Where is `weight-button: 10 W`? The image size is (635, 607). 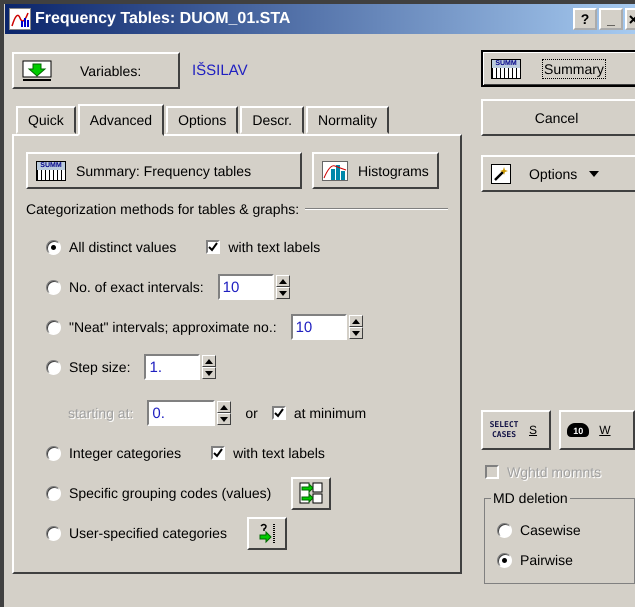
weight-button: 10 W is located at coordinates (597, 430).